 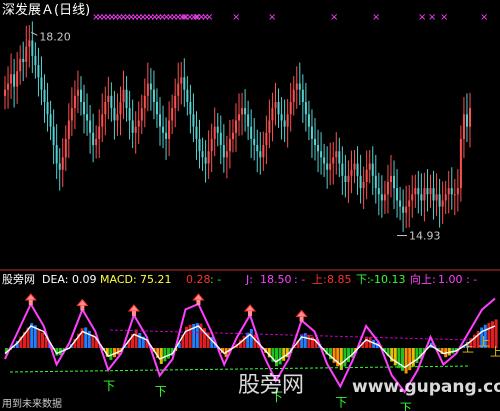 What do you see at coordinates (46, 10) in the screenshot?
I see `chart-title: 深发展Ａ(日线)` at bounding box center [46, 10].